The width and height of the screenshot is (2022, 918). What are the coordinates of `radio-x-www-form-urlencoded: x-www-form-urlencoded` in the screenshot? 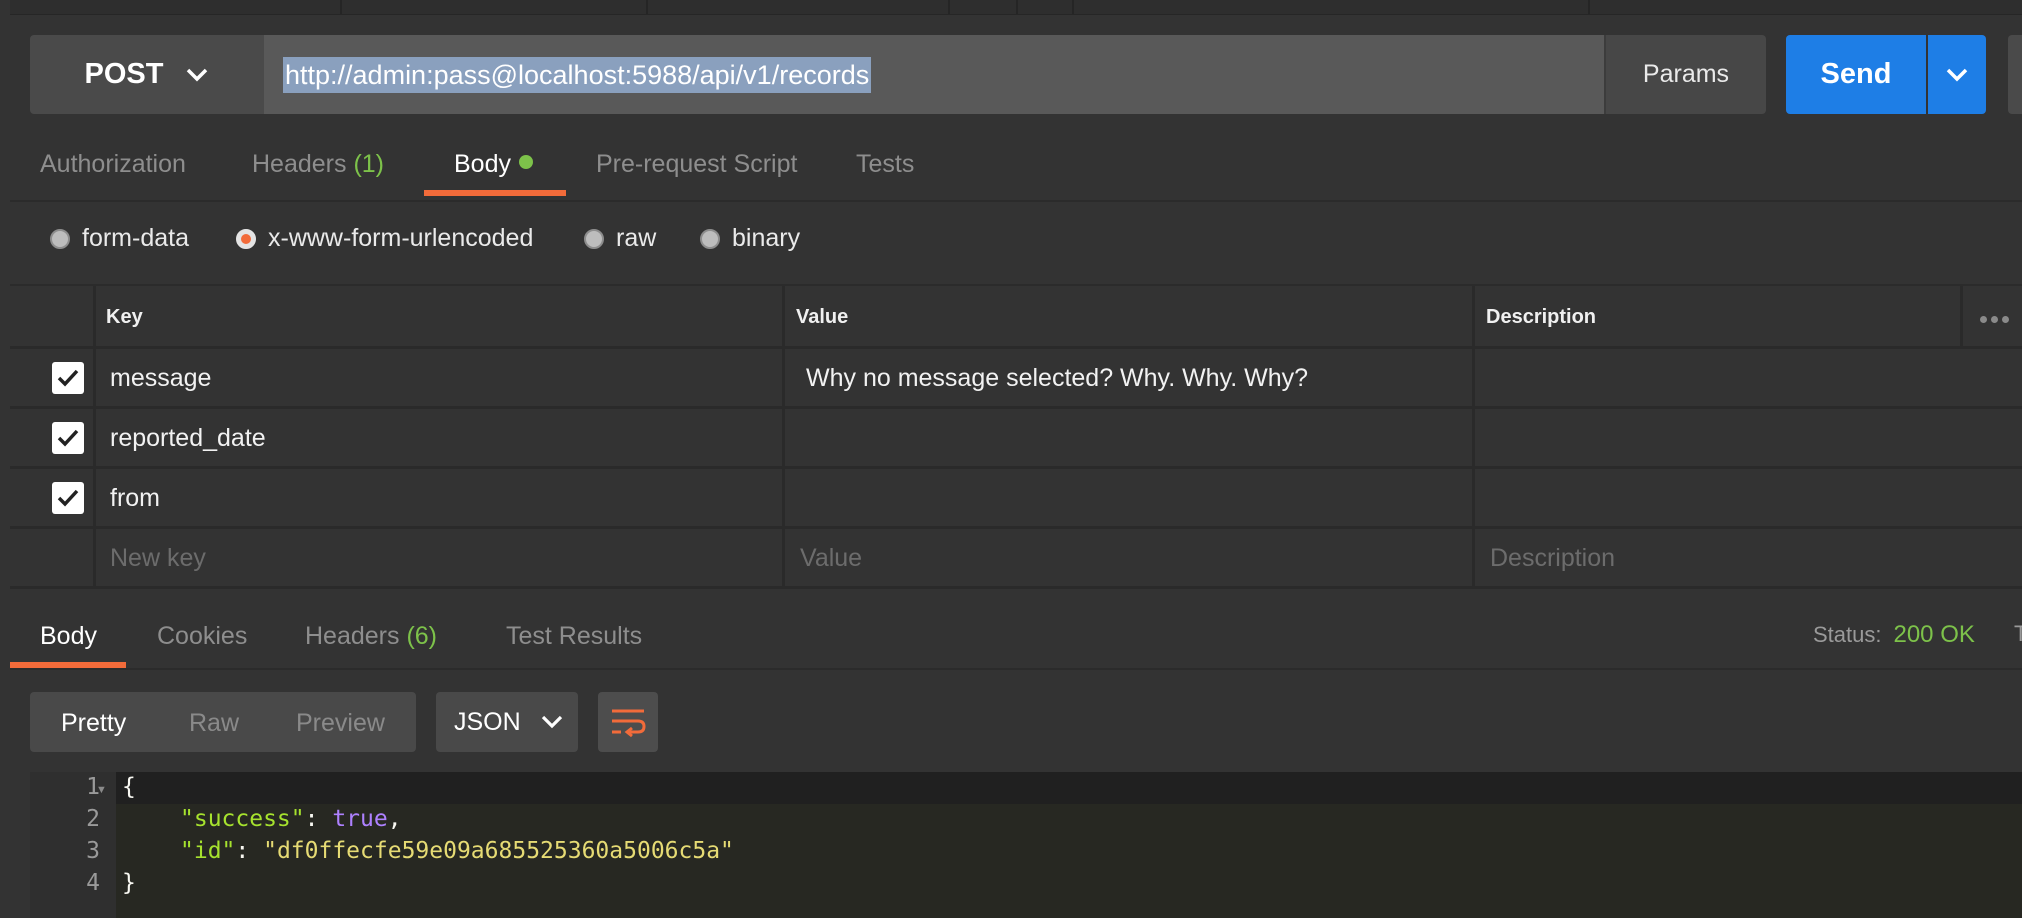 It's located at (384, 238).